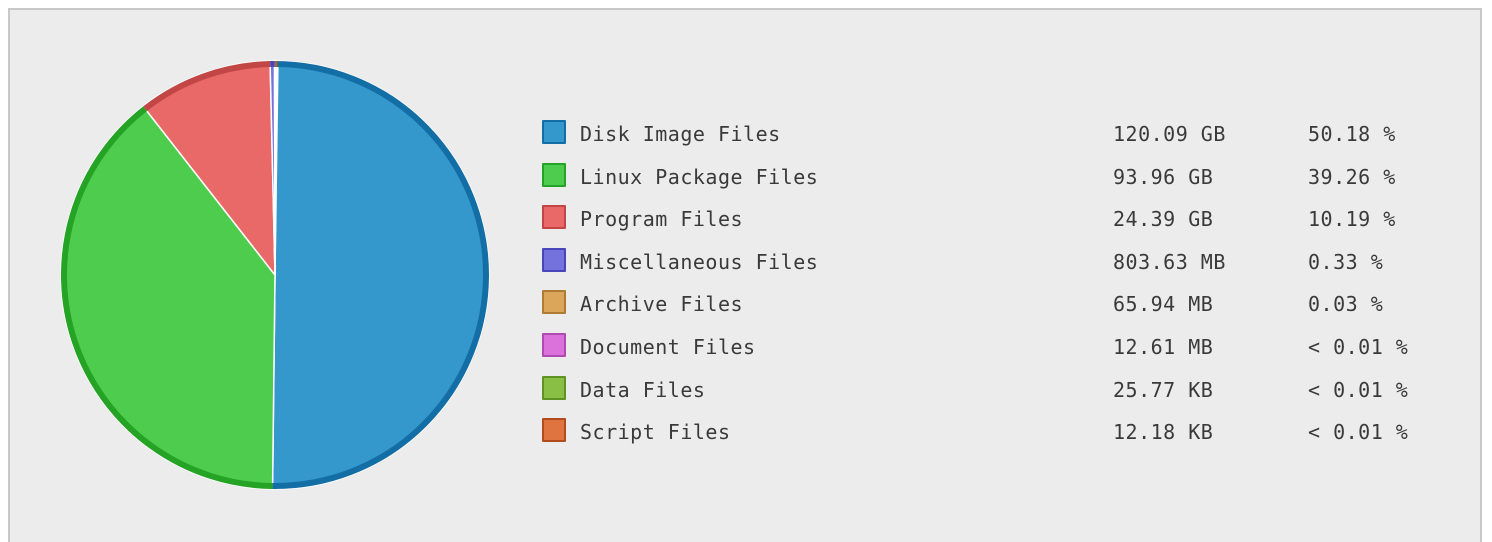 This screenshot has width=1492, height=542. Describe the element at coordinates (680, 134) in the screenshot. I see `legend-label: Disk Image Files` at that location.